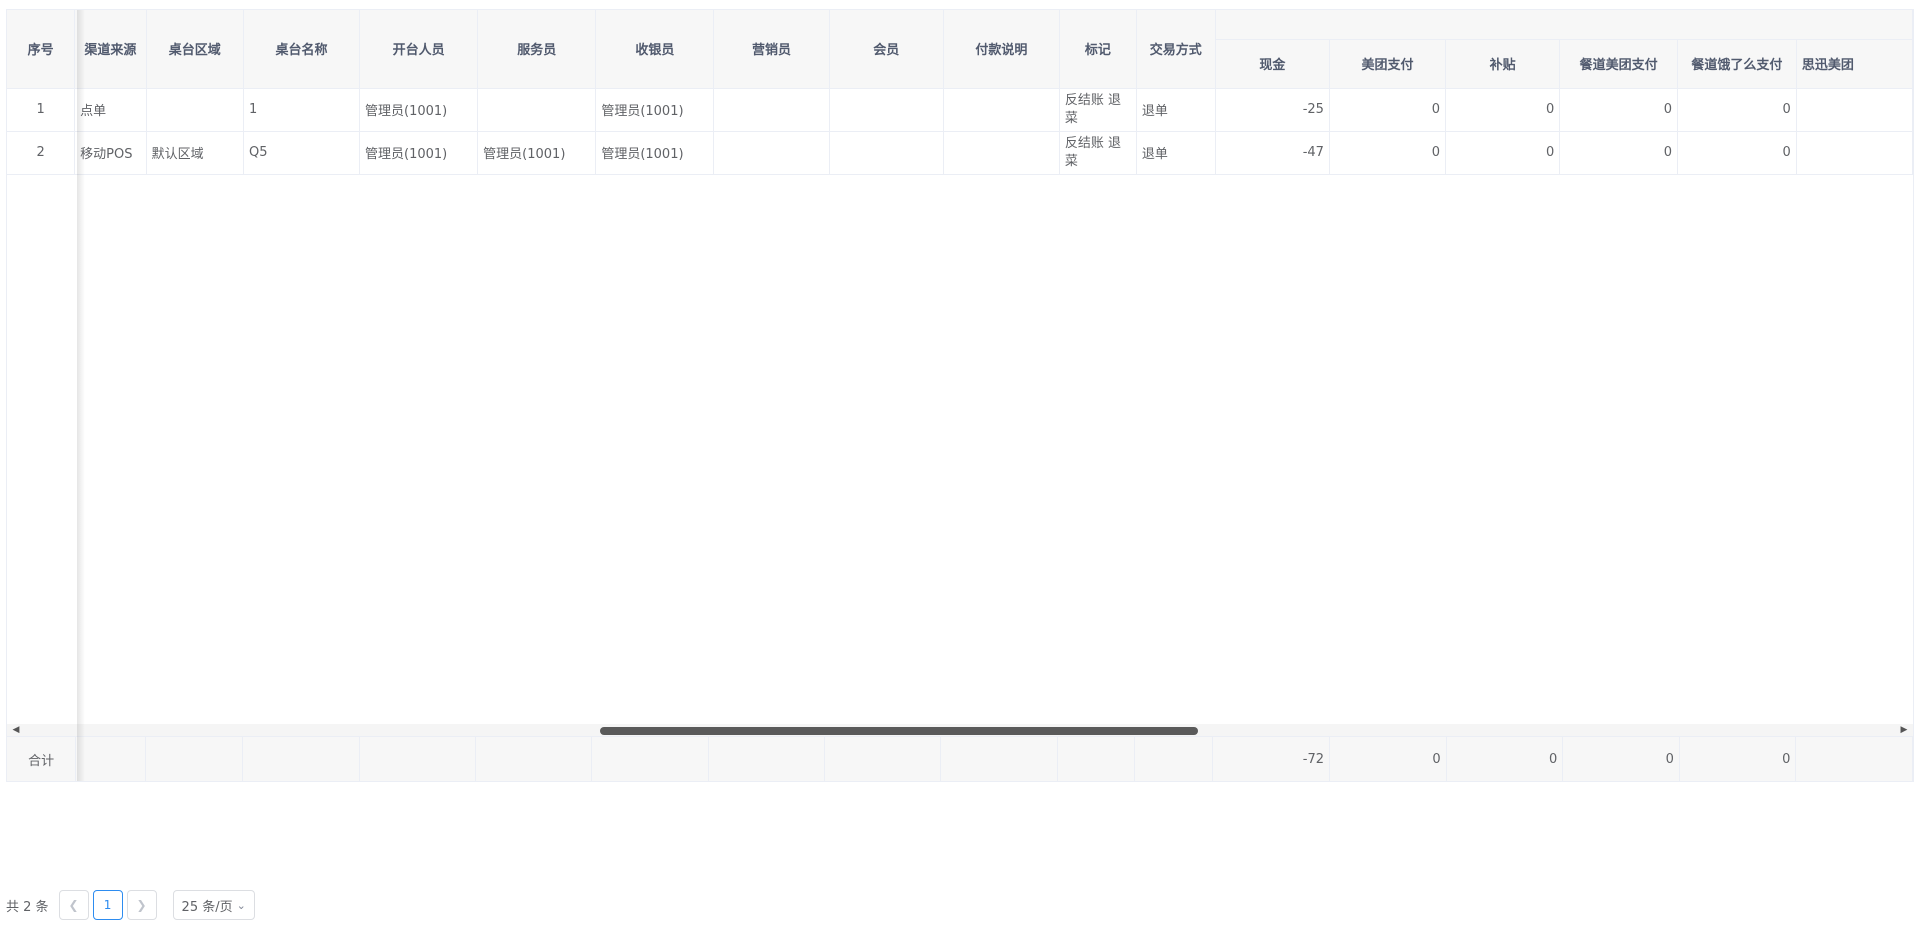  What do you see at coordinates (110, 49) in the screenshot?
I see `col-header-channel: 渠道来源` at bounding box center [110, 49].